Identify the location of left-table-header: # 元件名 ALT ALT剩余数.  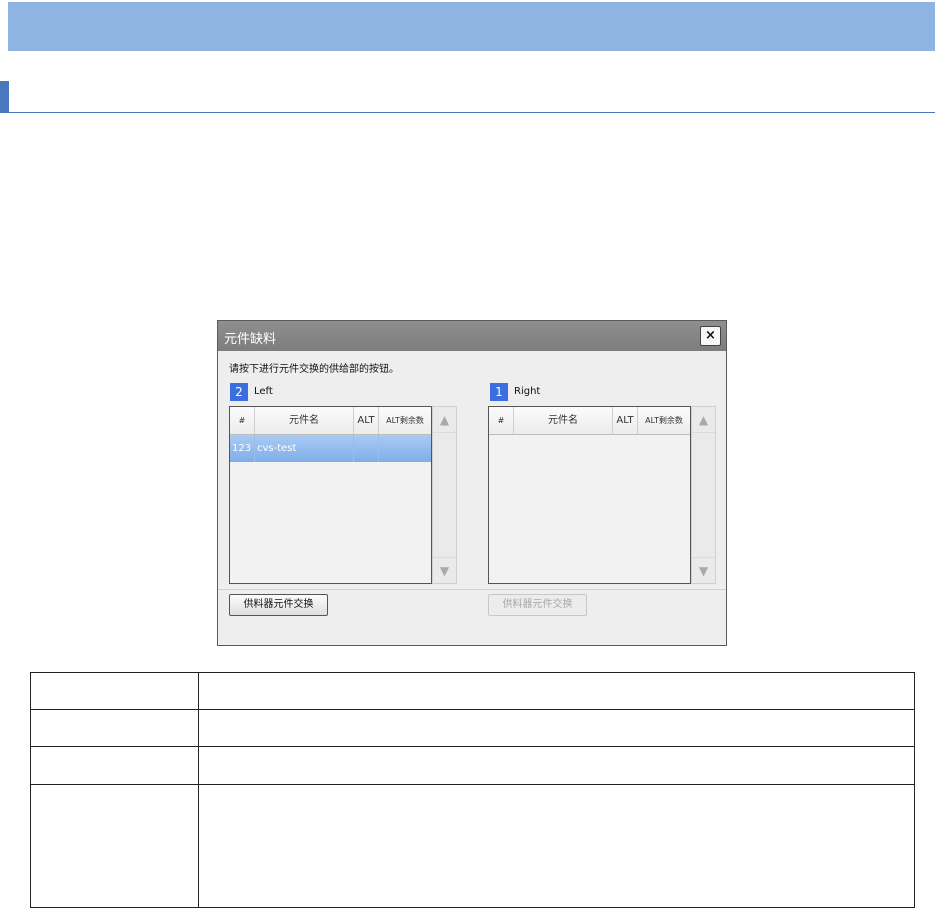
(330, 421).